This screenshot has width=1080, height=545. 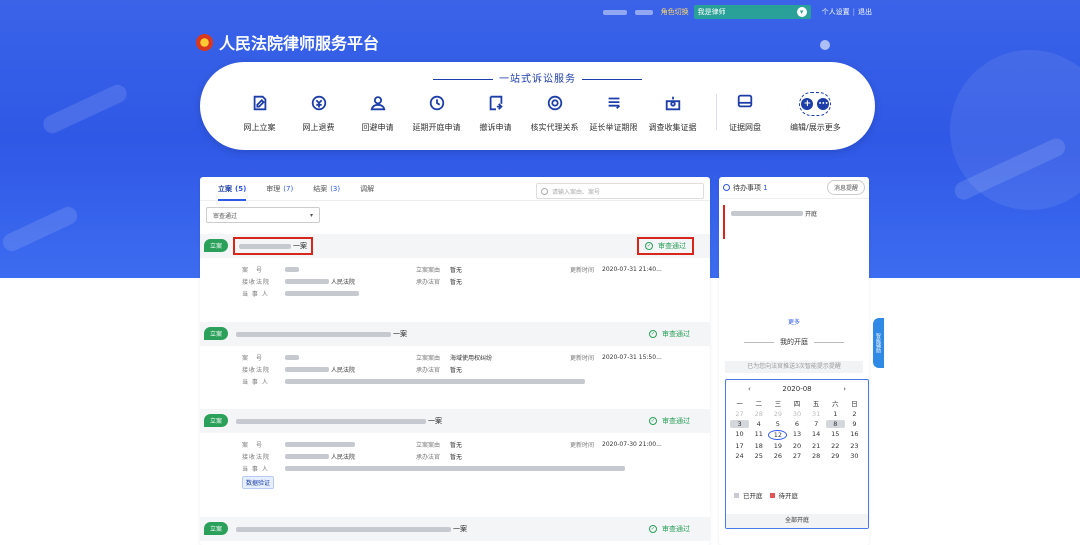 What do you see at coordinates (749, 389) in the screenshot?
I see `chevron-left-icon: ‹` at bounding box center [749, 389].